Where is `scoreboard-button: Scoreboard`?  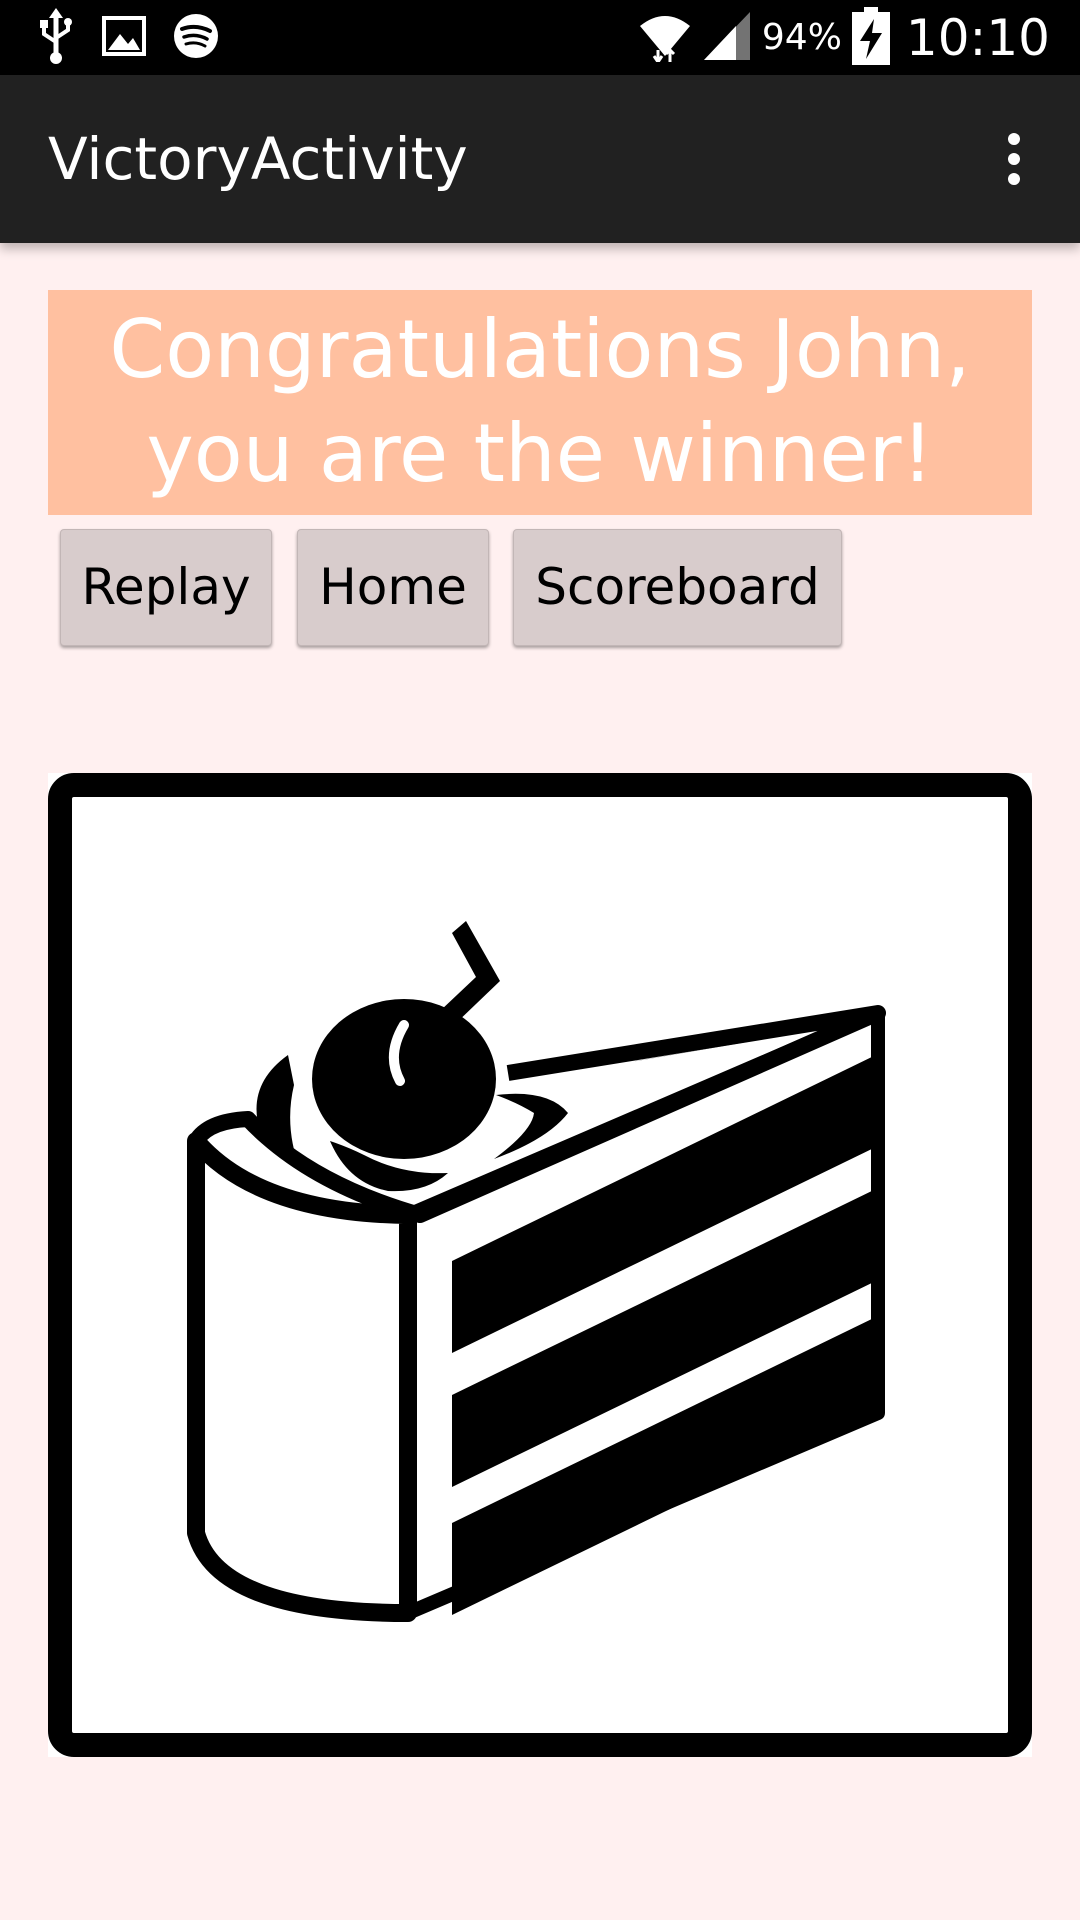 scoreboard-button: Scoreboard is located at coordinates (677, 587).